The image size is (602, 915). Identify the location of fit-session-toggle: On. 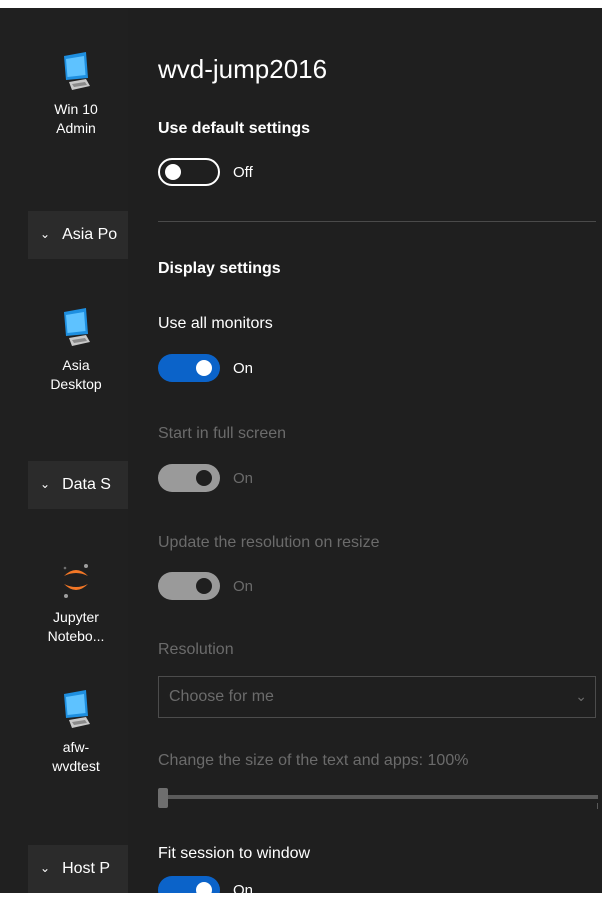
(205, 884).